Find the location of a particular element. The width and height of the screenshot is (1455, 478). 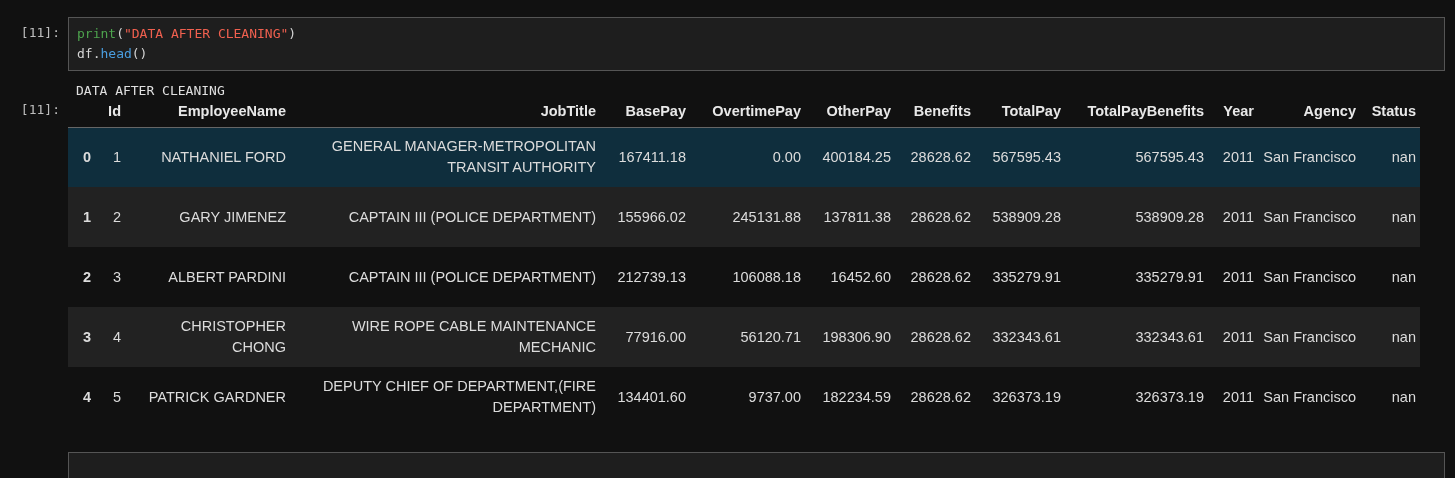

code-line: df.head() is located at coordinates (112, 53).